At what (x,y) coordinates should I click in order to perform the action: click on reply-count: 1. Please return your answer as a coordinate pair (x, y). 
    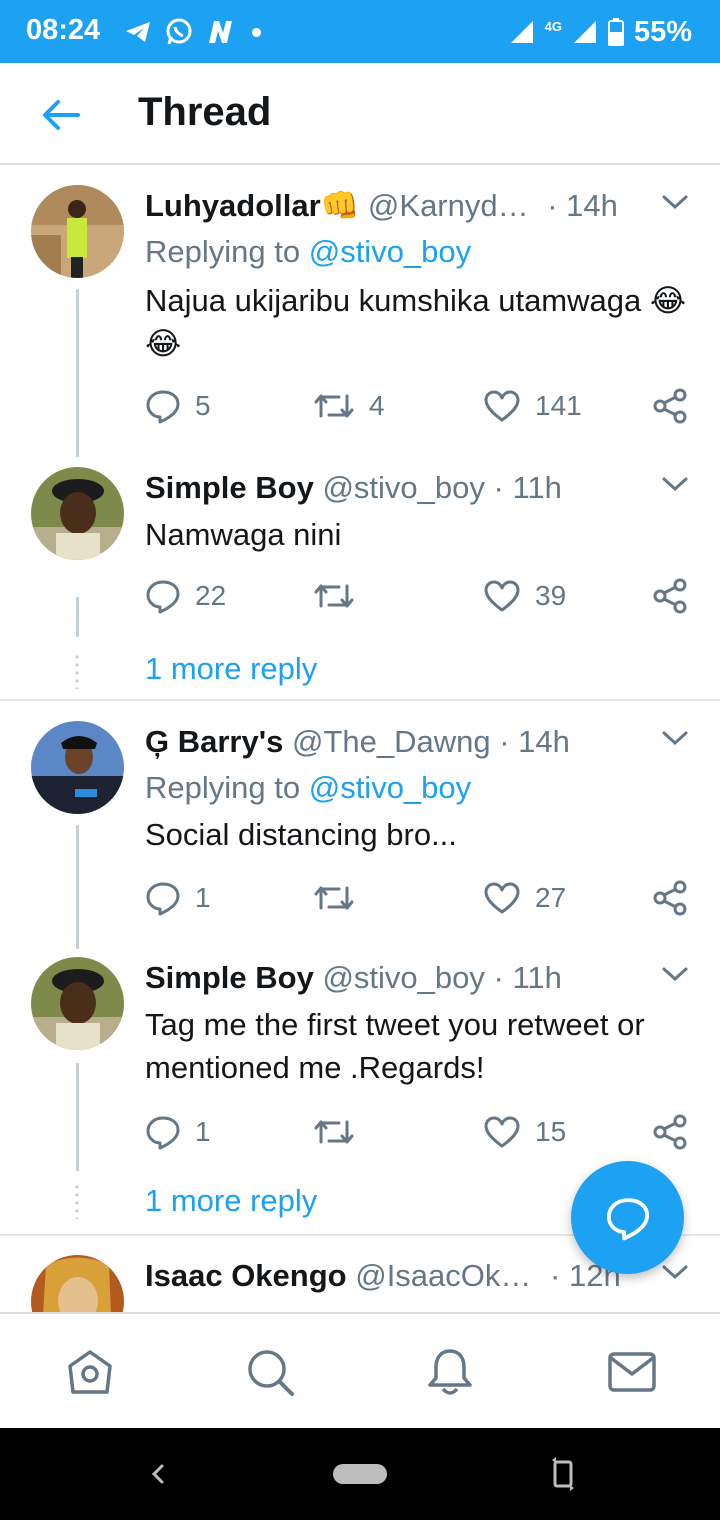
    Looking at the image, I should click on (203, 897).